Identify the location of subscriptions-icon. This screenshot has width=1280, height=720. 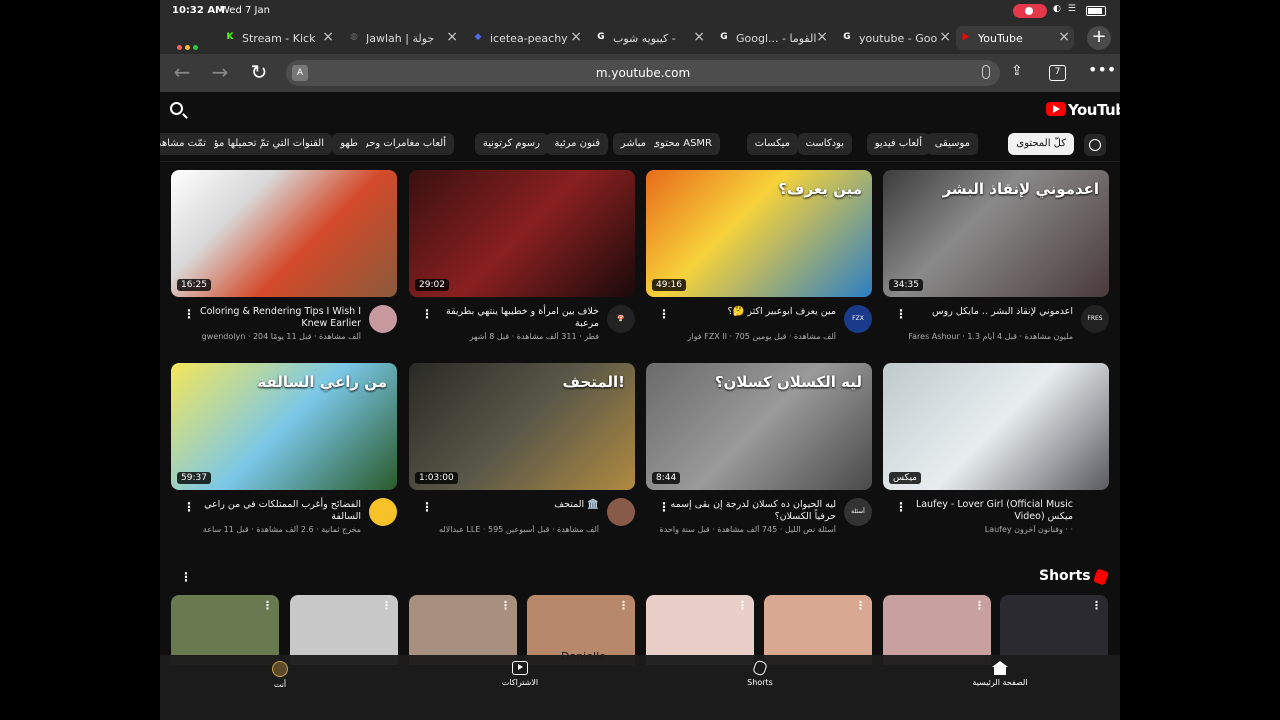
(520, 668).